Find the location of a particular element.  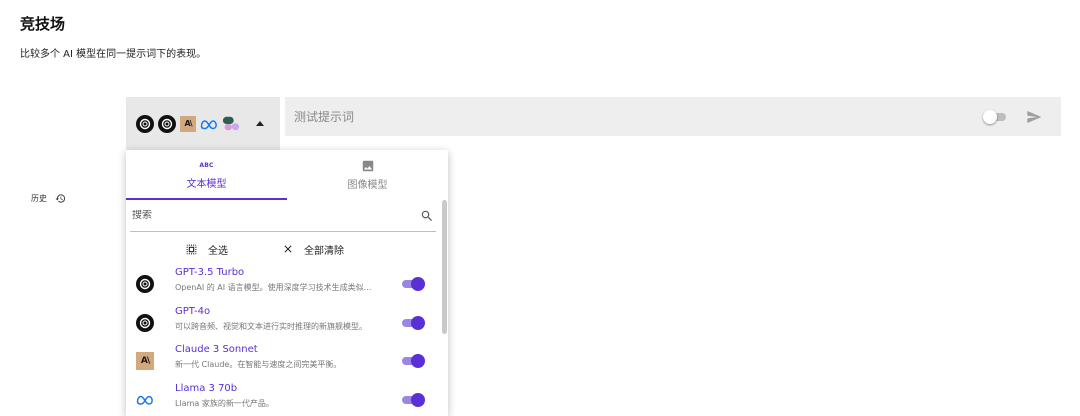

image-model-icon is located at coordinates (231, 124).